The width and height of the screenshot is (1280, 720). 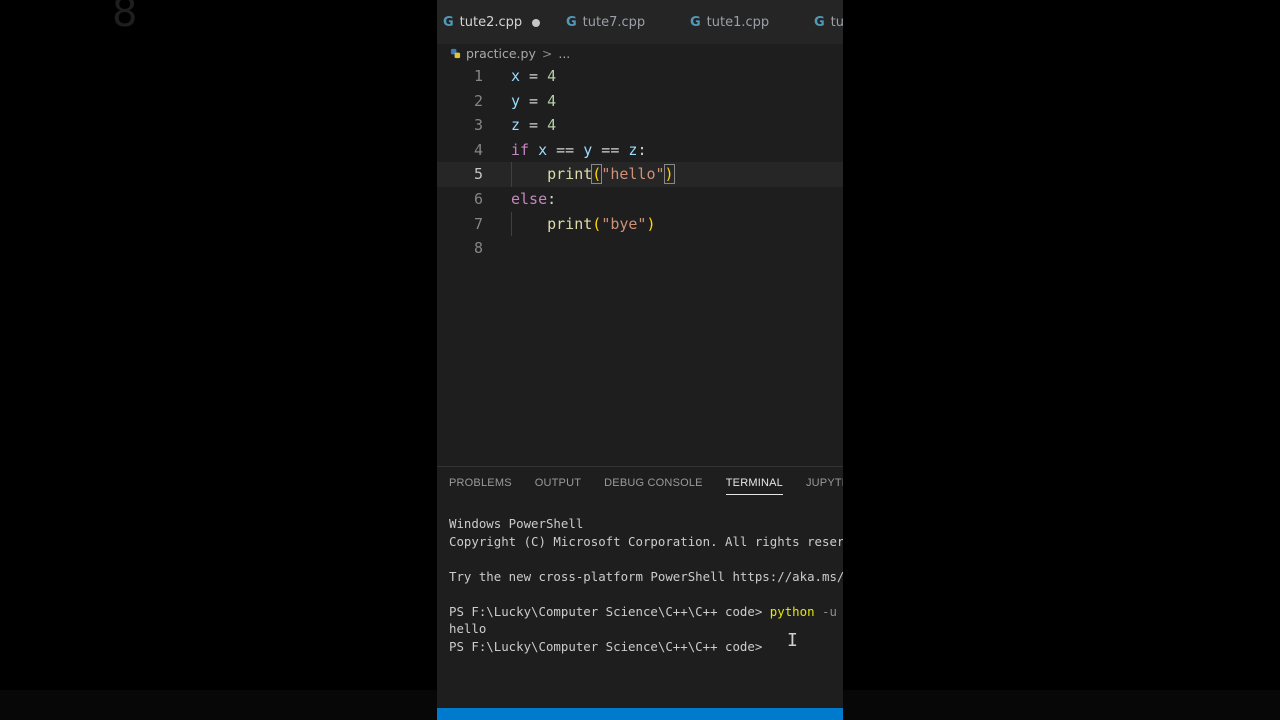 I want to click on tab-output: OUTPUT, so click(x=558, y=486).